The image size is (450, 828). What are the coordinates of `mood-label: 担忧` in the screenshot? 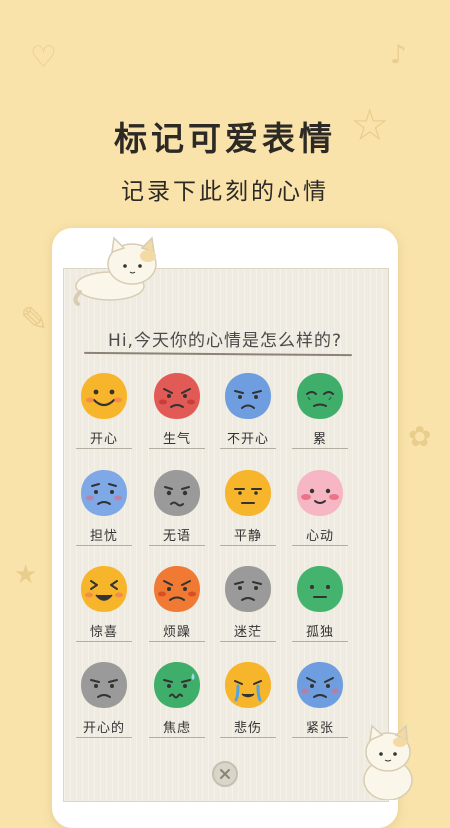 It's located at (103, 536).